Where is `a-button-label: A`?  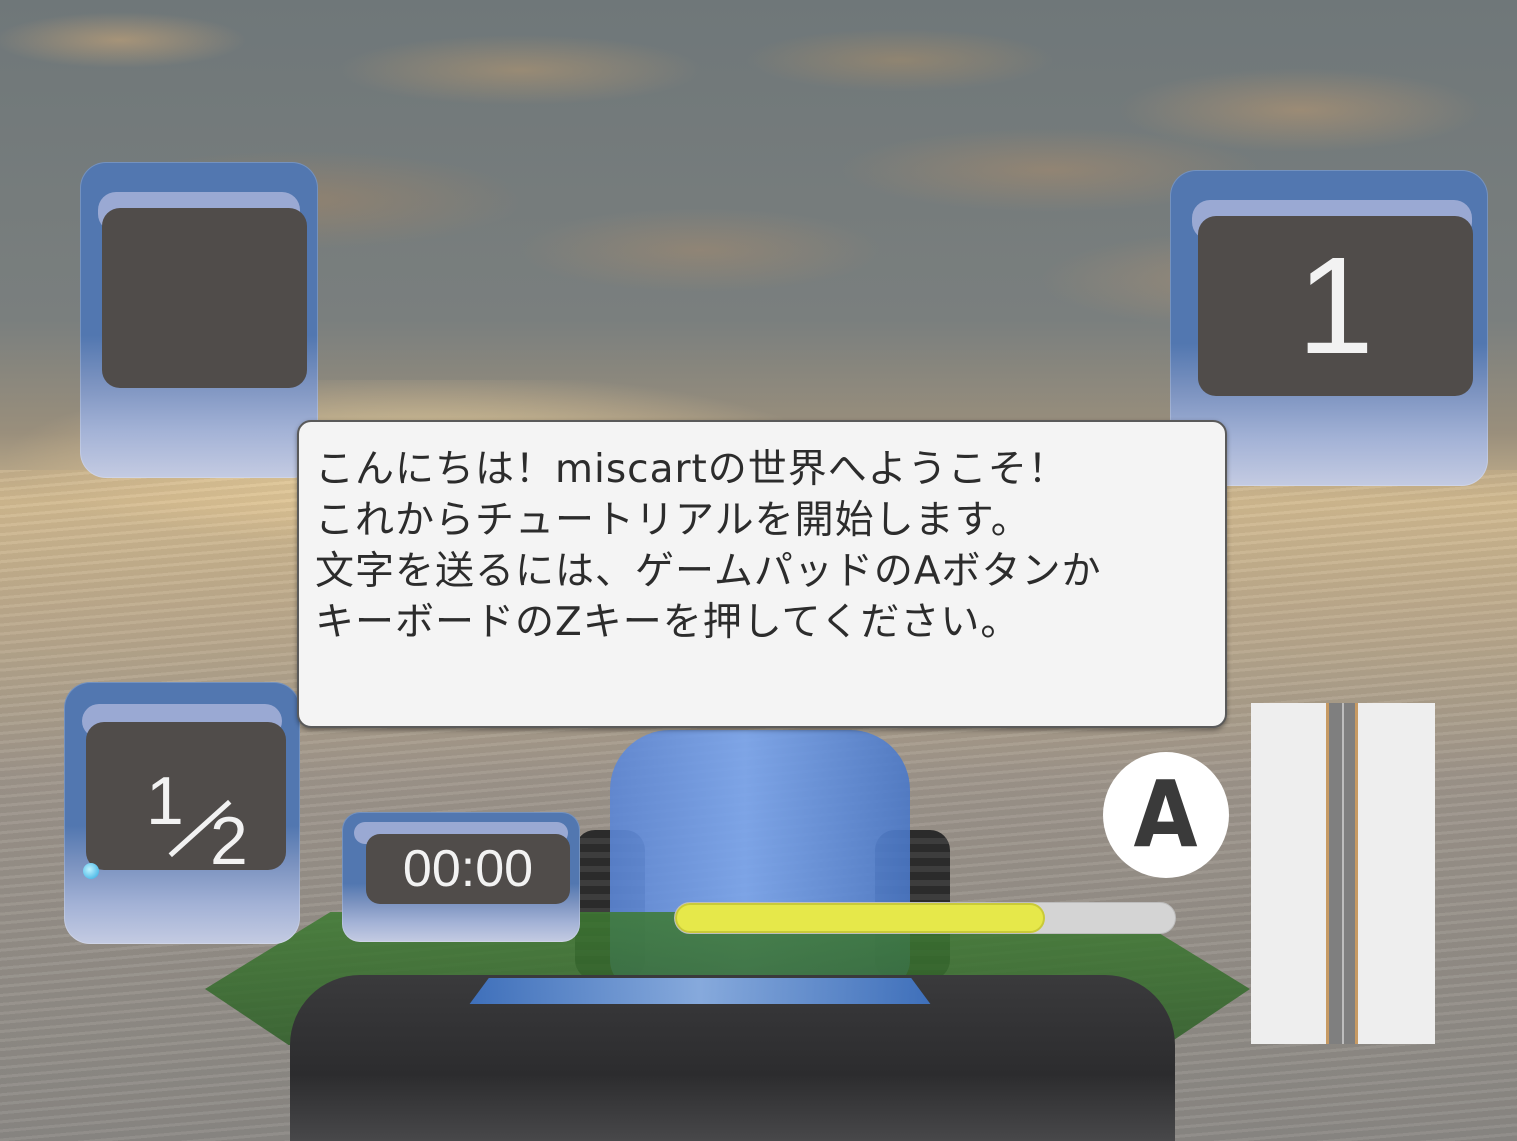
a-button-label: A is located at coordinates (1166, 814).